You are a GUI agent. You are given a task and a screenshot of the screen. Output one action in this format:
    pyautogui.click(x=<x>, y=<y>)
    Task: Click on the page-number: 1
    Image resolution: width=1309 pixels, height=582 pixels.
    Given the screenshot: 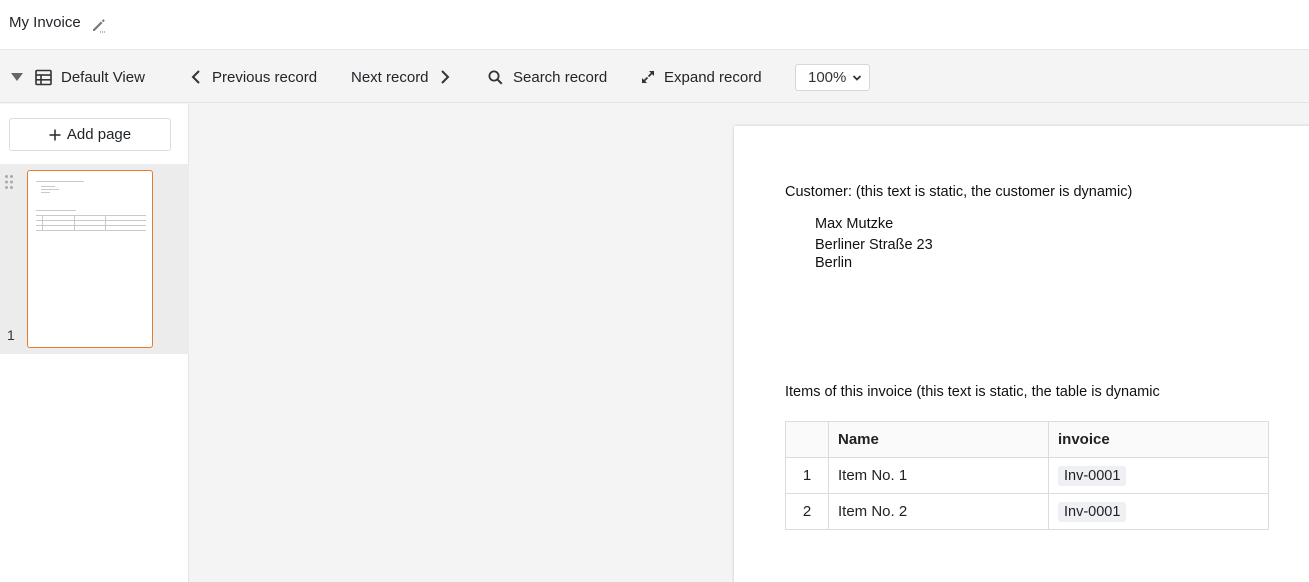 What is the action you would take?
    pyautogui.click(x=11, y=335)
    